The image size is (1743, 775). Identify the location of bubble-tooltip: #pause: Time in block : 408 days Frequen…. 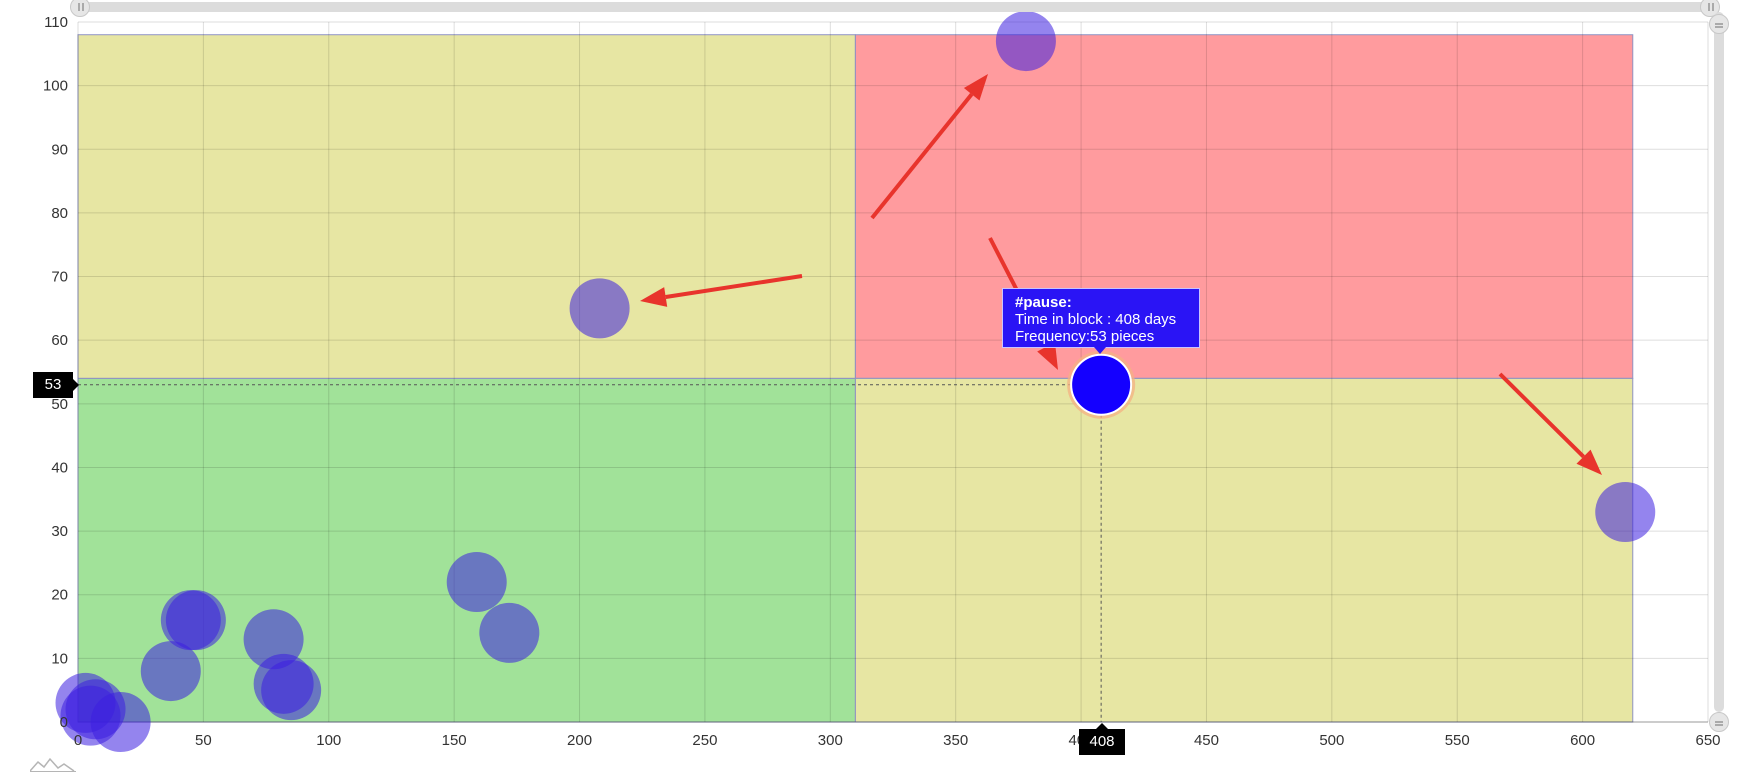
(1101, 321).